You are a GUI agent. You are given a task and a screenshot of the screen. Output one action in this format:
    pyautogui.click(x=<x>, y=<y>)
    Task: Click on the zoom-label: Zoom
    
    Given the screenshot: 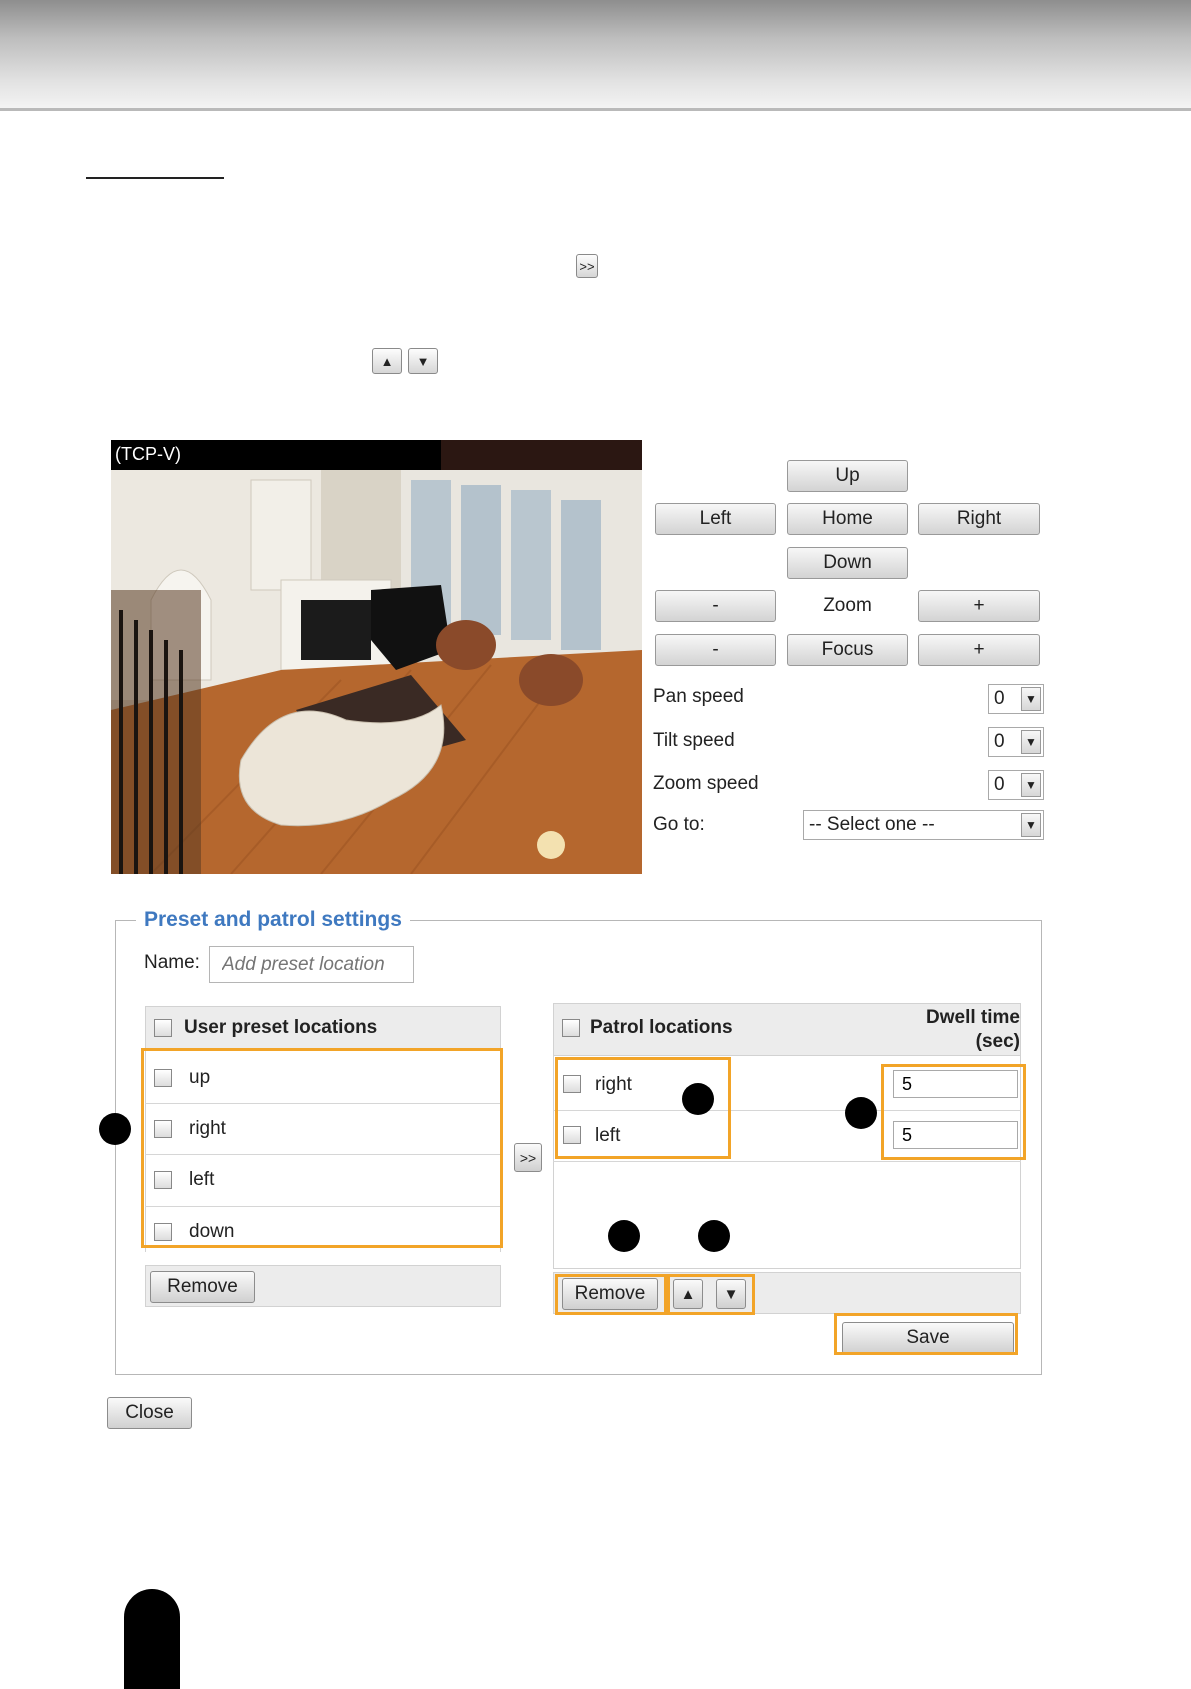 What is the action you would take?
    pyautogui.click(x=847, y=605)
    